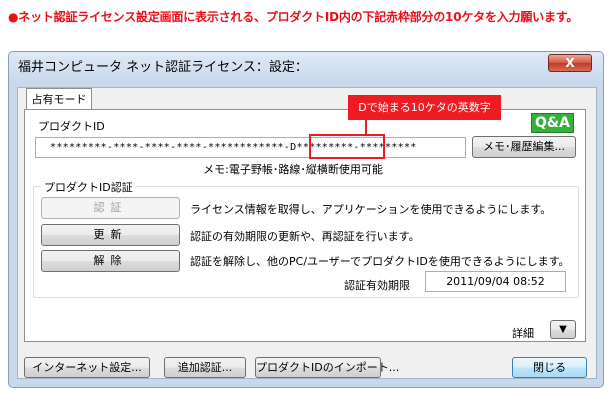 Image resolution: width=613 pixels, height=402 pixels. What do you see at coordinates (110, 235) in the screenshot?
I see `renew-button: 更新` at bounding box center [110, 235].